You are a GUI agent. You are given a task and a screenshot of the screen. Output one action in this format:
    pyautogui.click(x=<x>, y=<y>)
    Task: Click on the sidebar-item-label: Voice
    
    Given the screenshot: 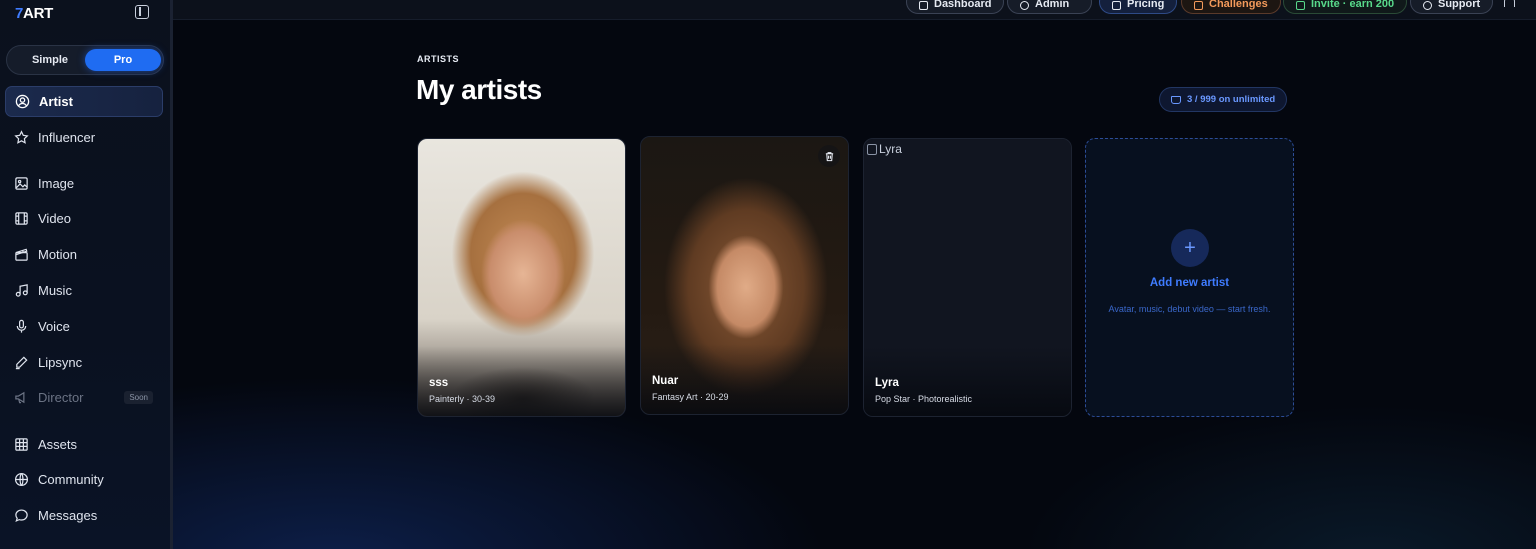 What is the action you would take?
    pyautogui.click(x=54, y=326)
    